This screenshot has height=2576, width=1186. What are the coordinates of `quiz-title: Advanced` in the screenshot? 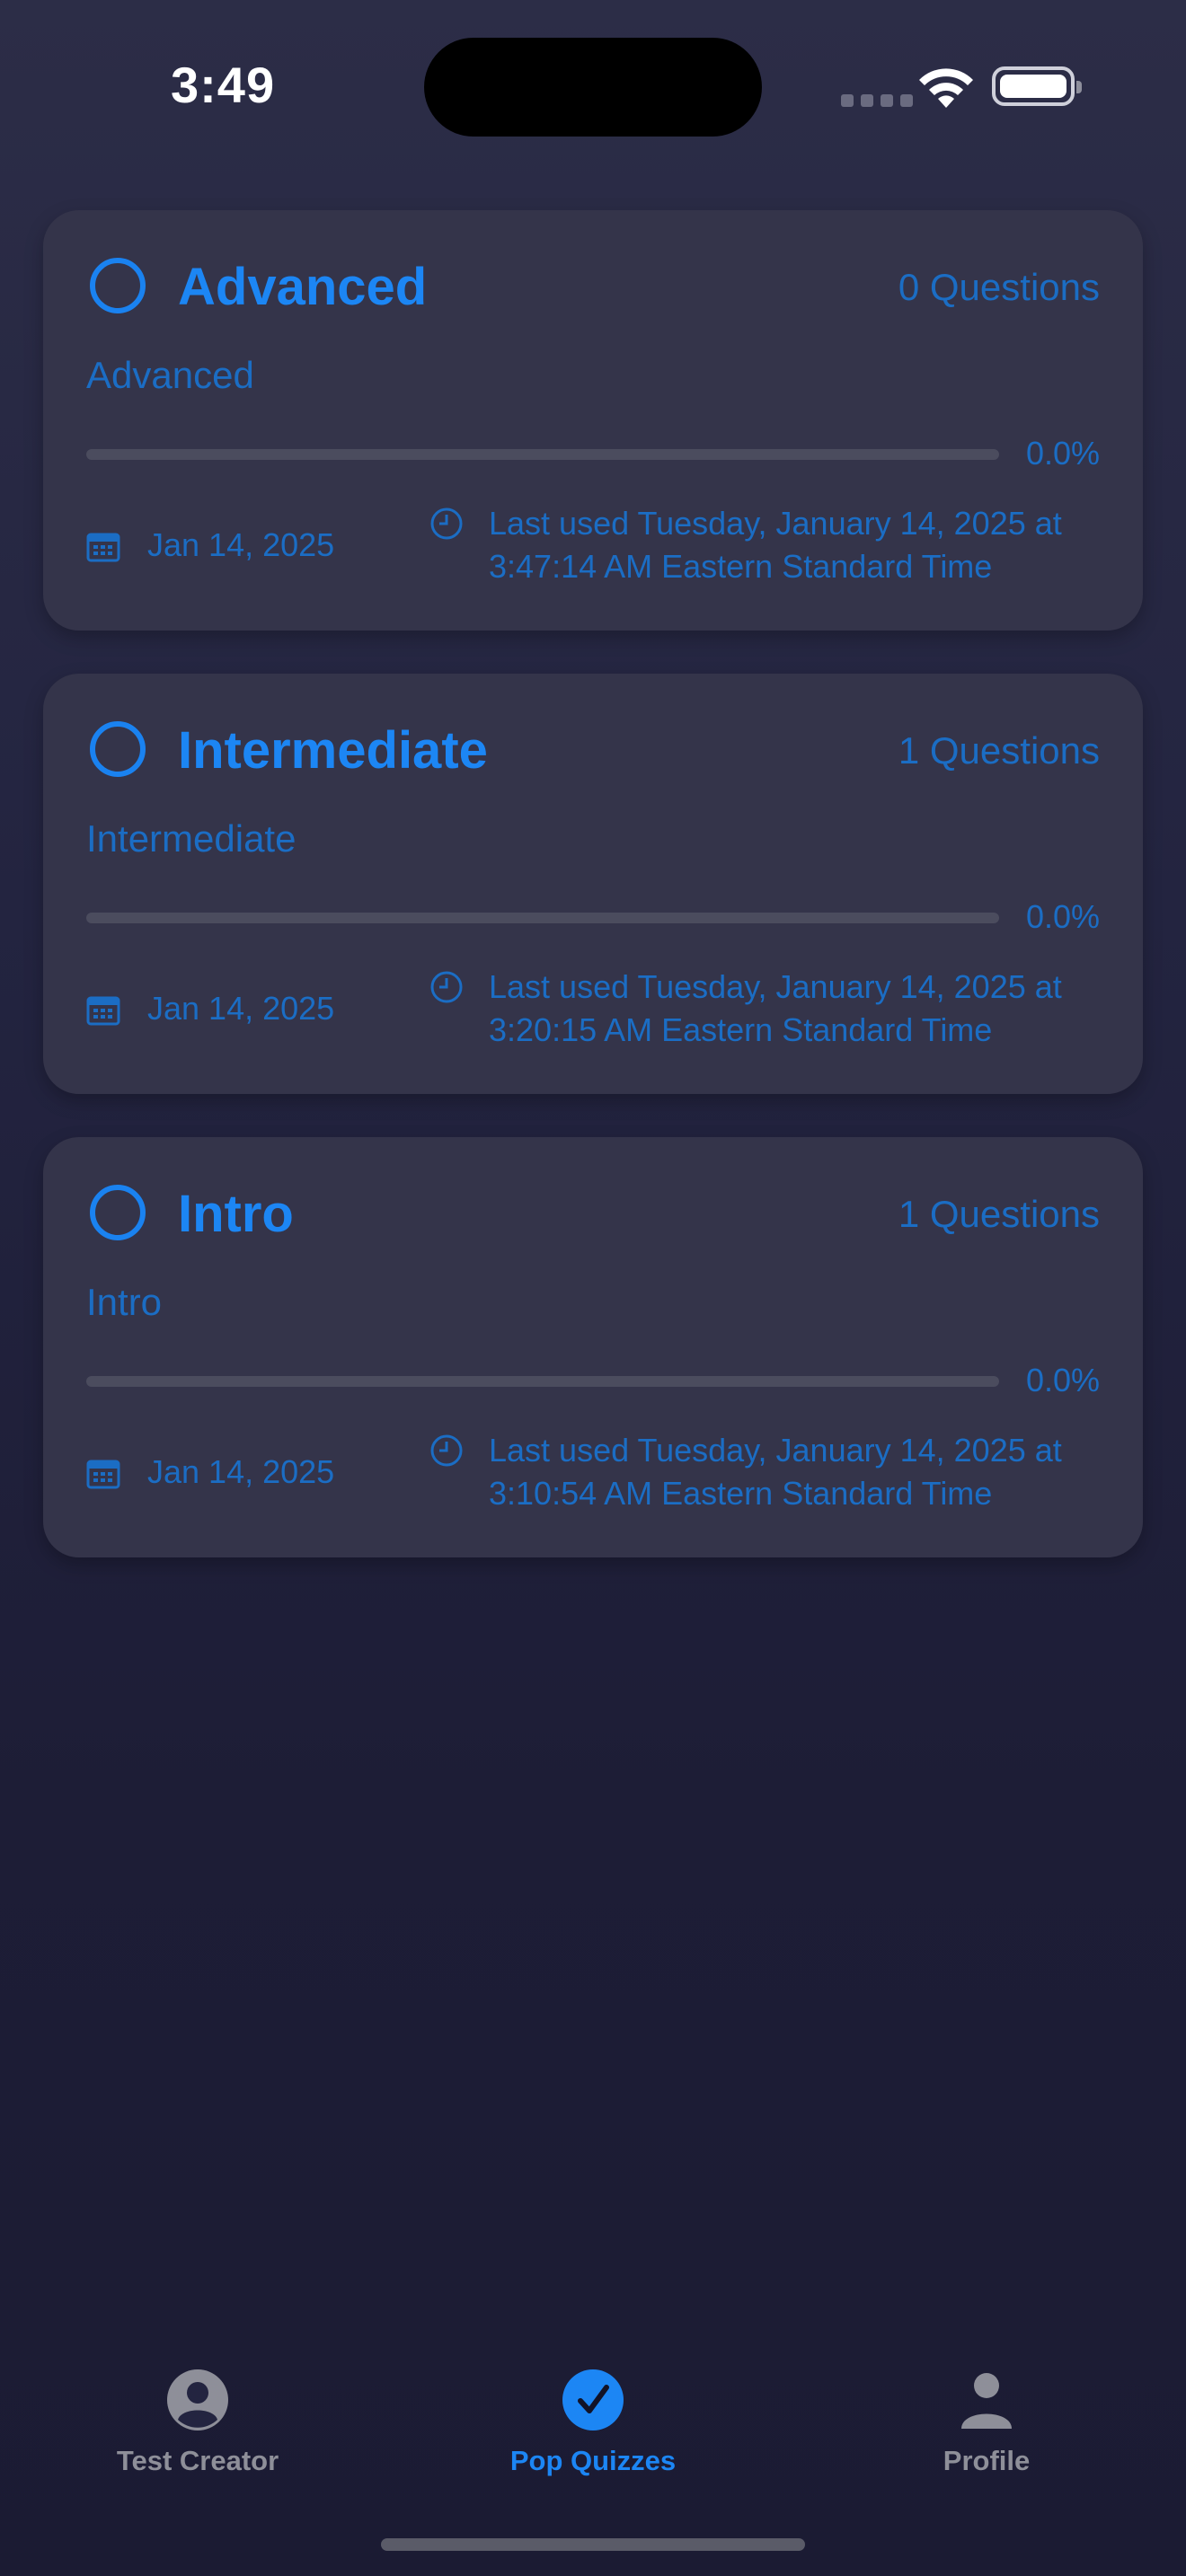 It's located at (303, 287).